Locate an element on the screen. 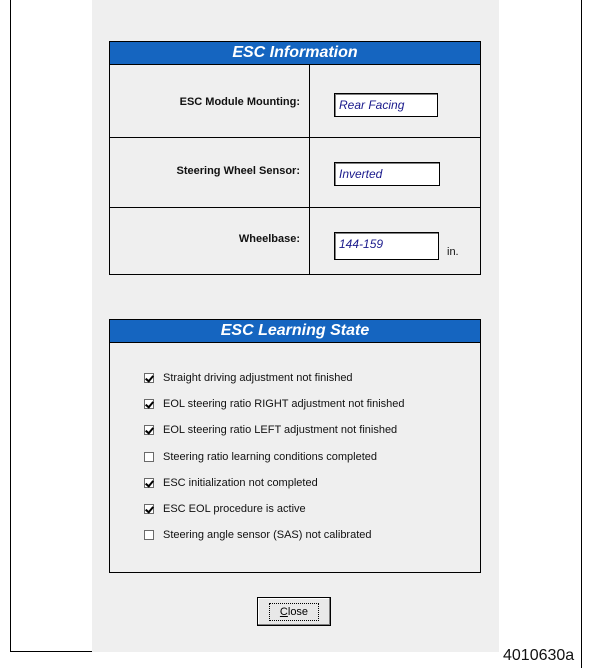 This screenshot has width=591, height=668. learning-state-item: ESC EOL procedure is active is located at coordinates (225, 509).